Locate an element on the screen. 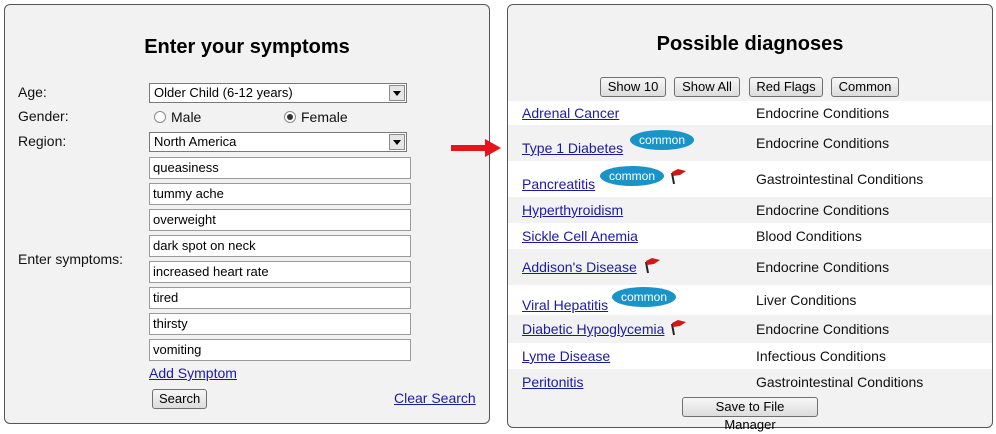 This screenshot has width=996, height=434. diagnosis-link: Hyperthyroidism is located at coordinates (572, 210).